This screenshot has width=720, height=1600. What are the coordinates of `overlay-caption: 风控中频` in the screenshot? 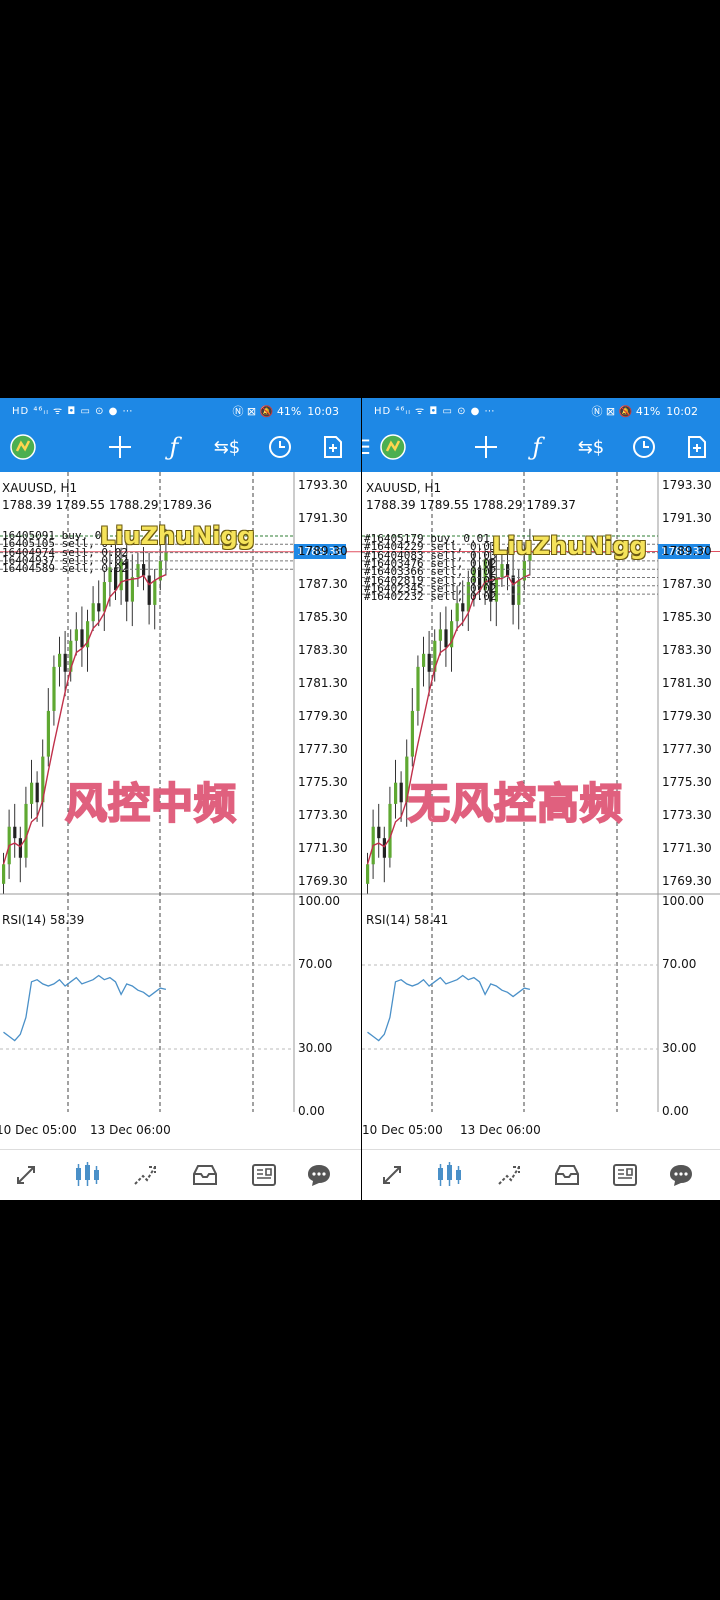 It's located at (151, 803).